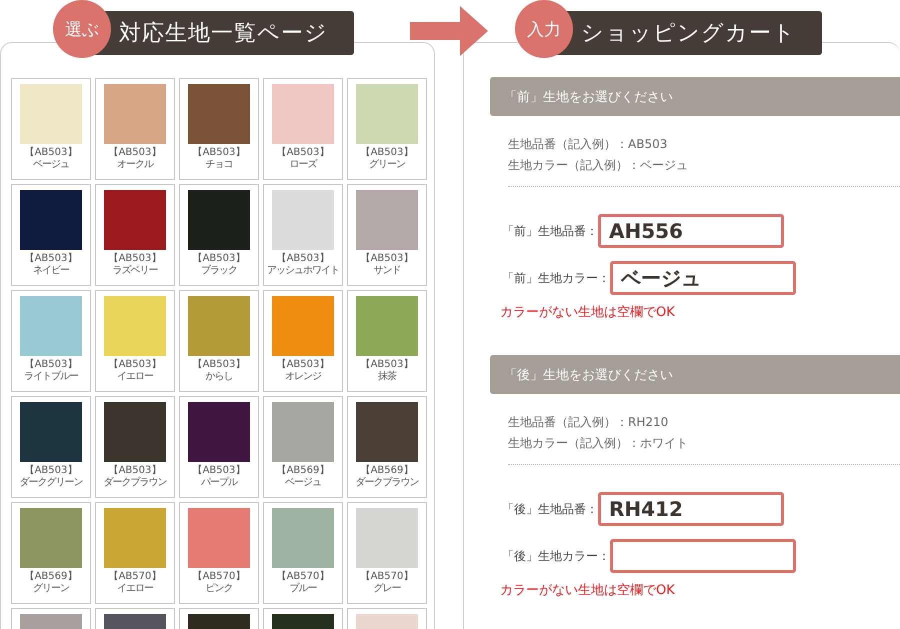 The image size is (900, 629). I want to click on swatch-card: 【AB503】 オレンジ, so click(303, 341).